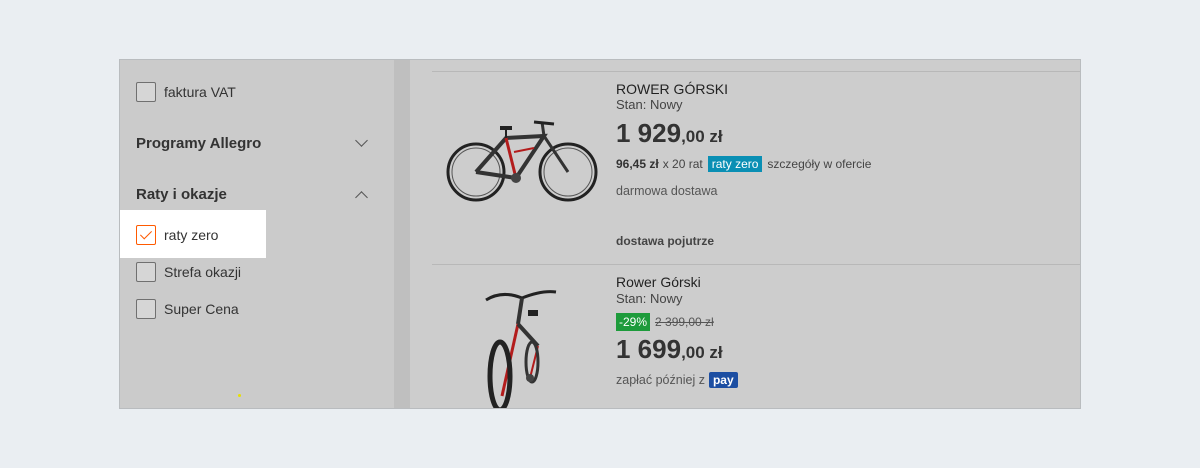 This screenshot has height=468, width=1200. I want to click on filter-invoice-vat: faktura VAT, so click(186, 92).